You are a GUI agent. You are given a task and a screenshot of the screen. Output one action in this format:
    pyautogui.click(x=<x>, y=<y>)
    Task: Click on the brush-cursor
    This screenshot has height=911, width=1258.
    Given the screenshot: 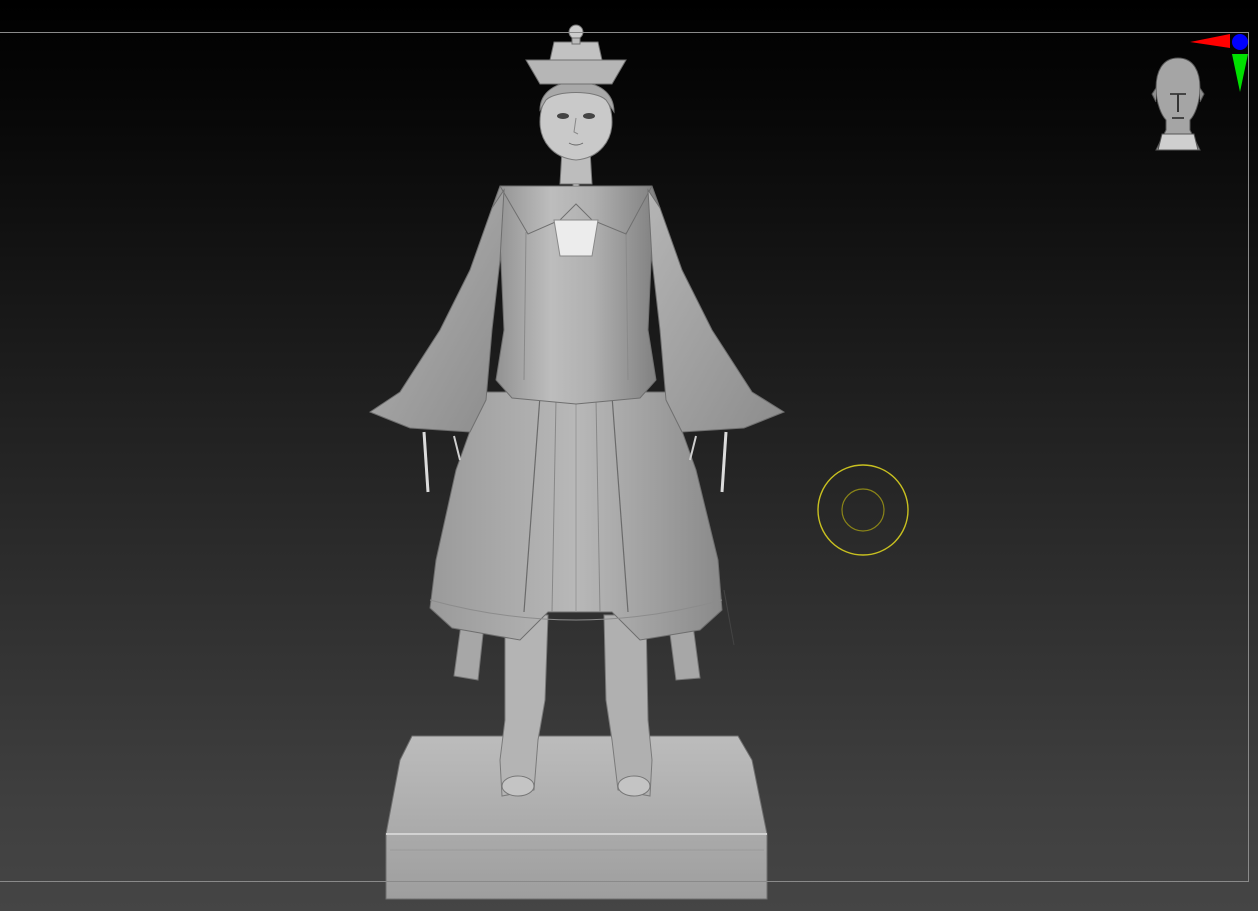 What is the action you would take?
    pyautogui.click(x=863, y=510)
    